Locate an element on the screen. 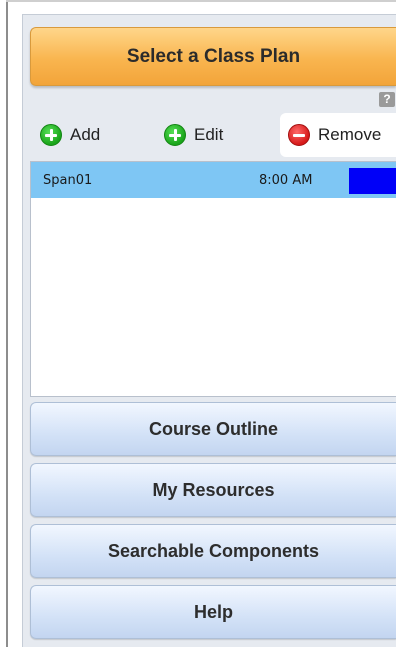 Image resolution: width=396 pixels, height=647 pixels. list-item: Span01 8:00 AM is located at coordinates (213, 180).